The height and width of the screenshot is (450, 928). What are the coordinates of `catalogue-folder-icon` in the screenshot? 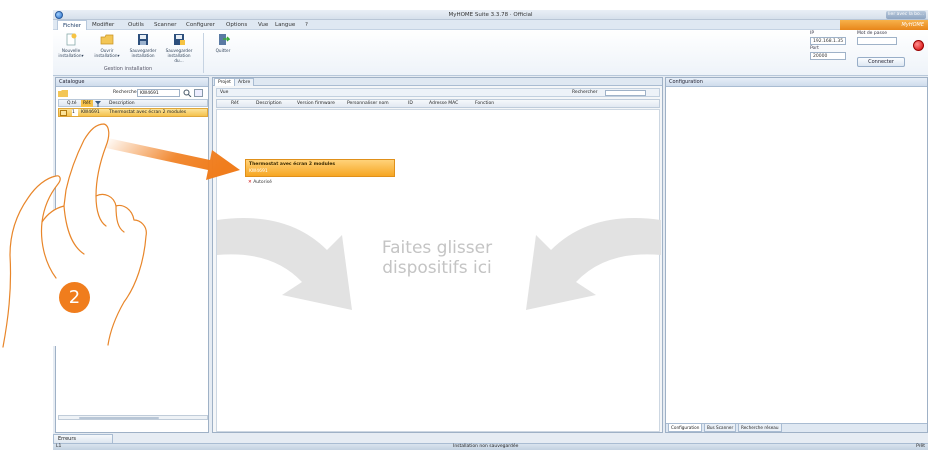 It's located at (63, 93).